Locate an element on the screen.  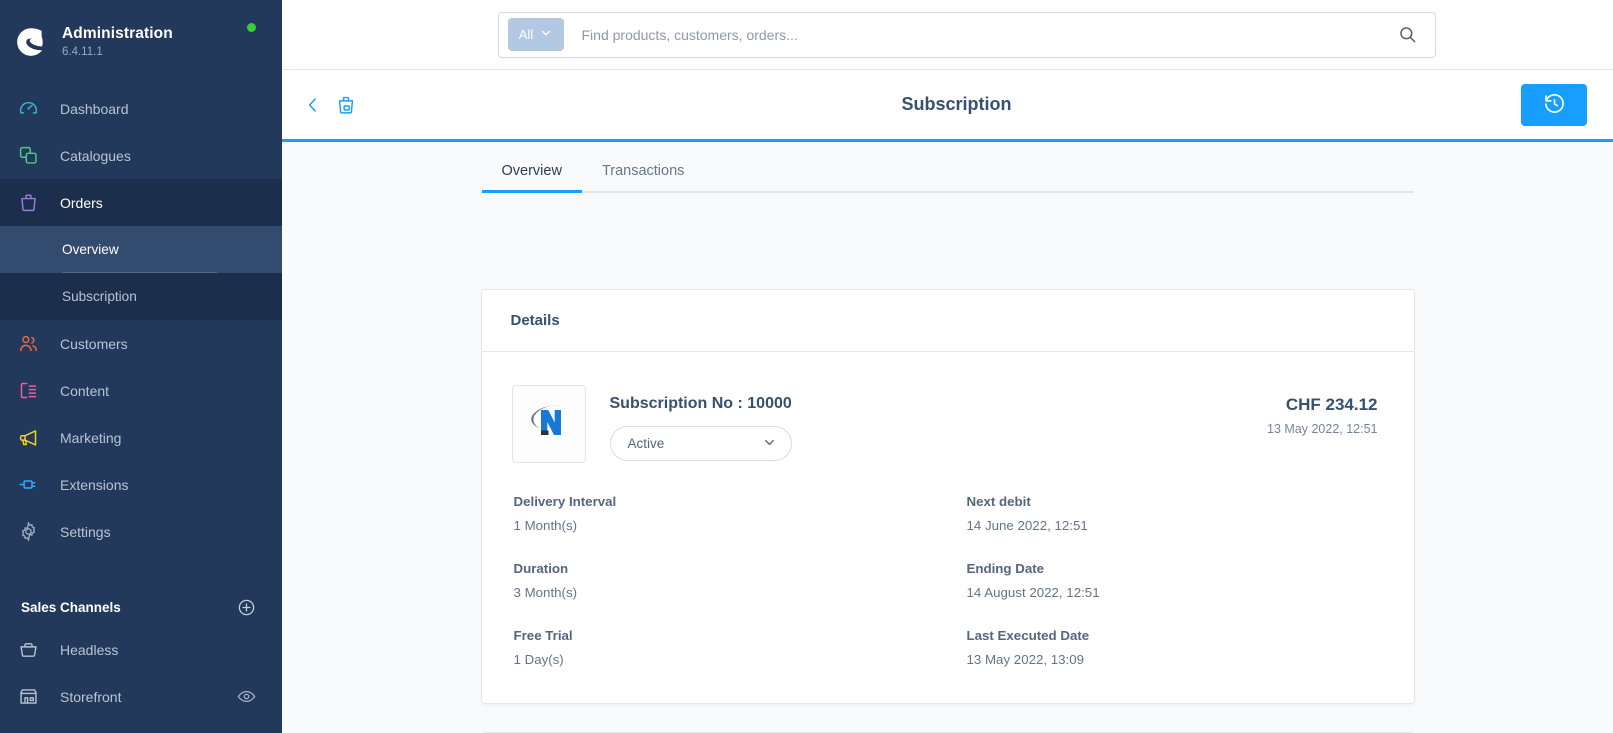
tab-bar-inner: Overview Transactions is located at coordinates (947, 167).